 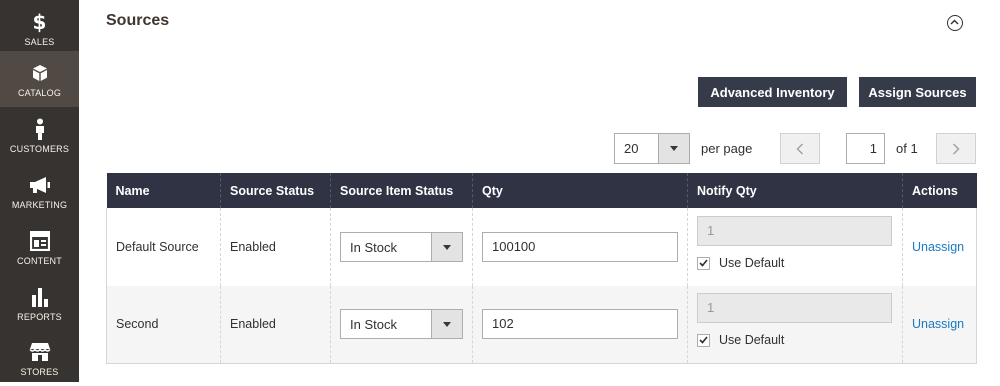 I want to click on sidebar-item-content: CONTENT, so click(x=39, y=247).